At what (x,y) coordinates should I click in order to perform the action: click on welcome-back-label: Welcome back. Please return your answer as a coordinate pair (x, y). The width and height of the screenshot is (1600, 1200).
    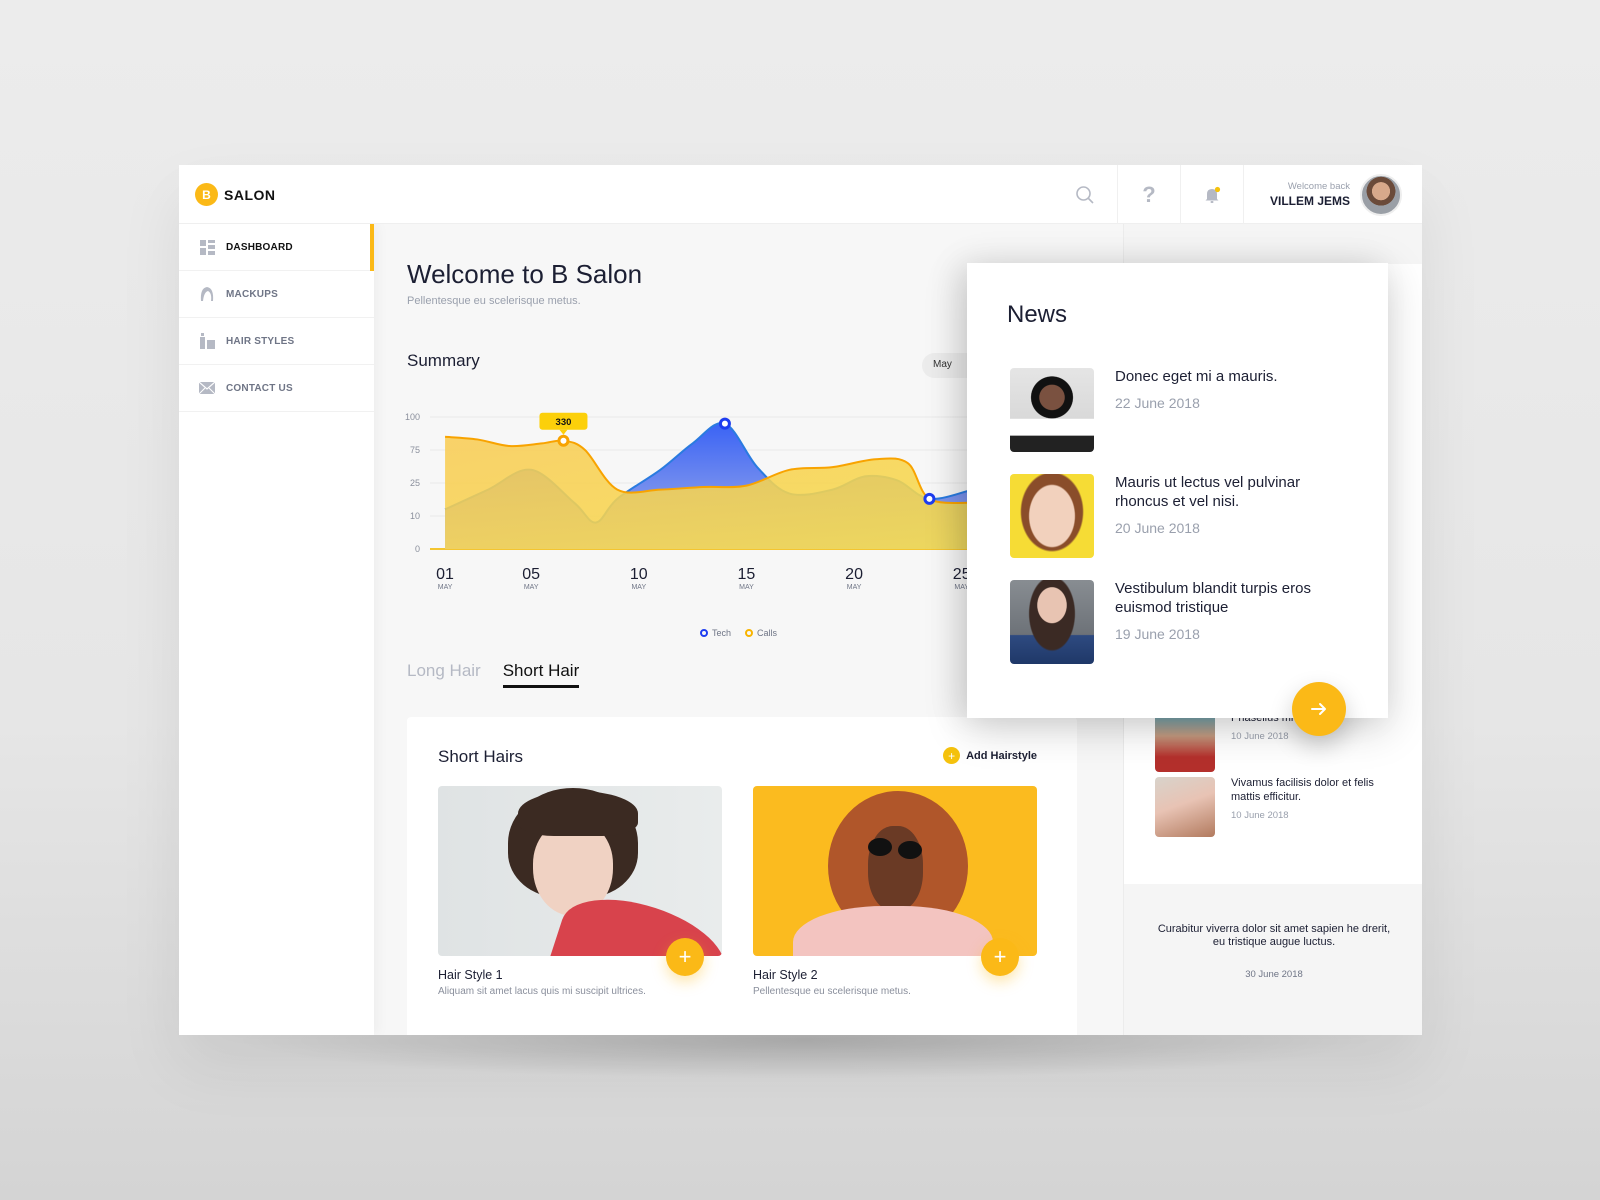
    Looking at the image, I should click on (1318, 186).